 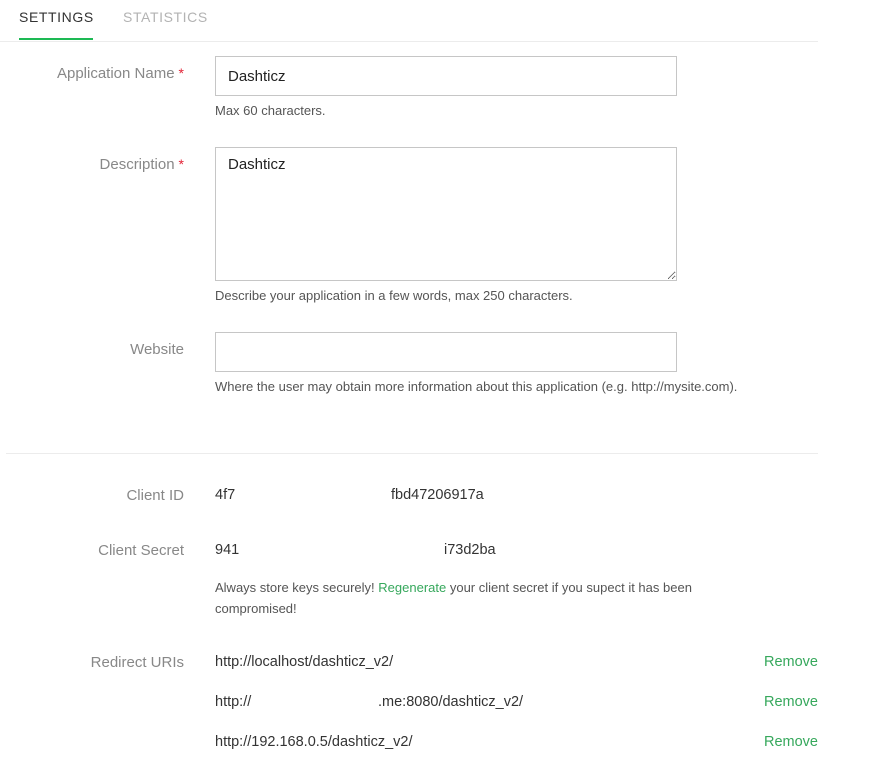 What do you see at coordinates (297, 587) in the screenshot?
I see `client-secret-note-before: Always store keys securely!` at bounding box center [297, 587].